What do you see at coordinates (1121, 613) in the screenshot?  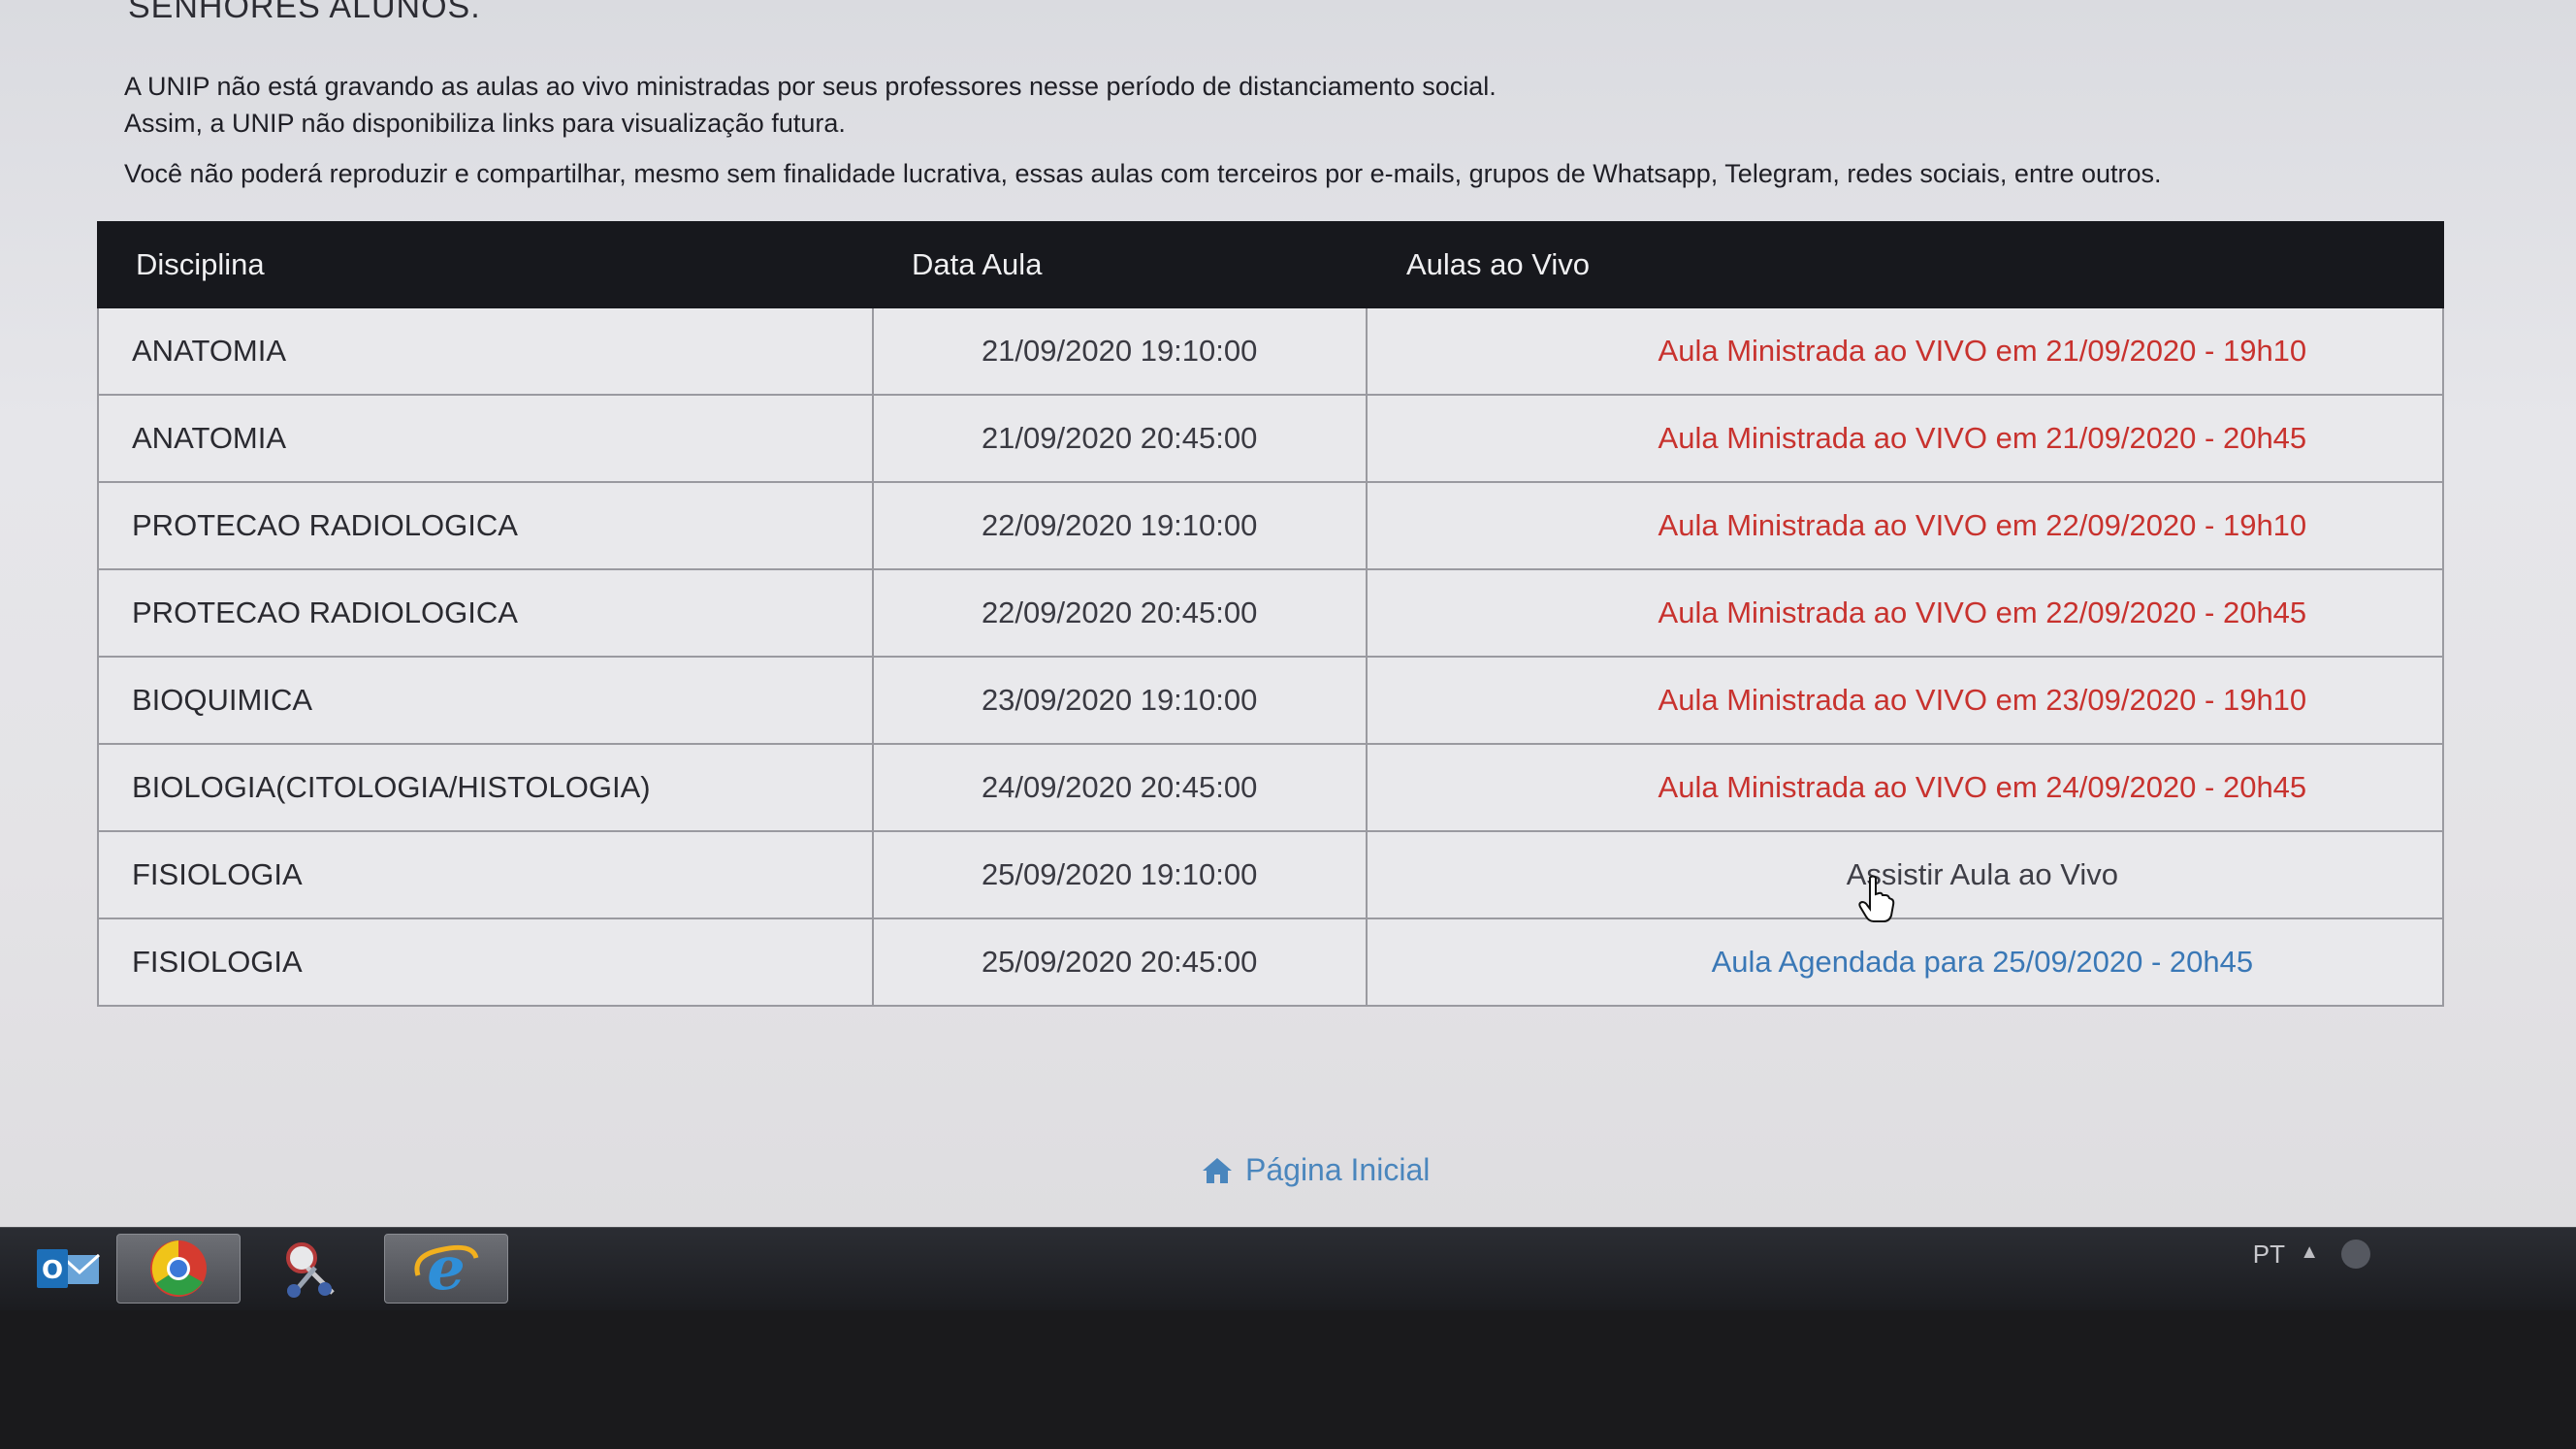 I see `cell-date: 22/09/2020 20:45:00` at bounding box center [1121, 613].